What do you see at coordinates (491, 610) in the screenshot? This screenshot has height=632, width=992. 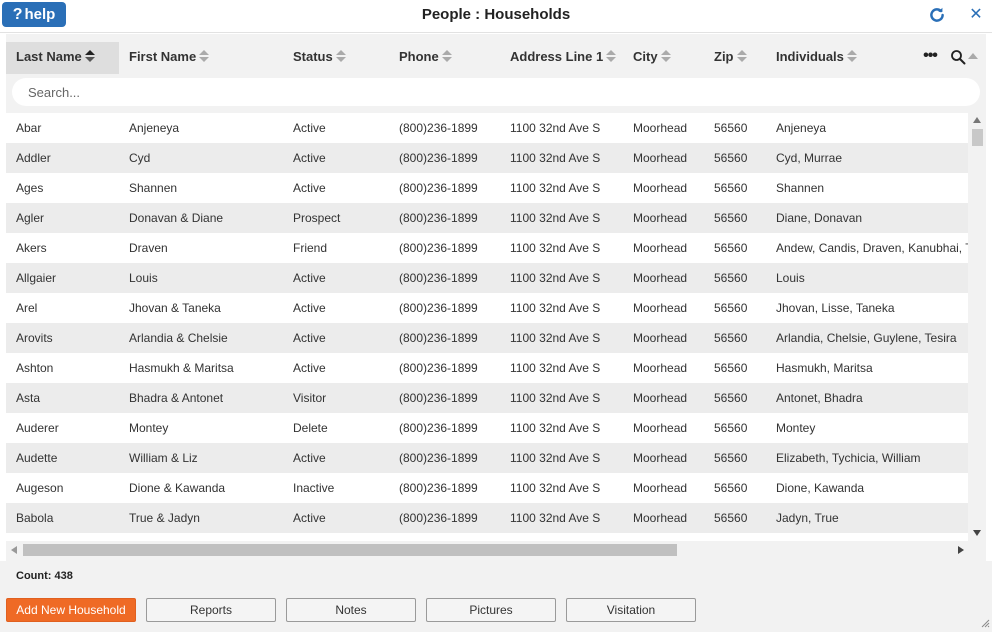 I see `pictures-button: Pictures` at bounding box center [491, 610].